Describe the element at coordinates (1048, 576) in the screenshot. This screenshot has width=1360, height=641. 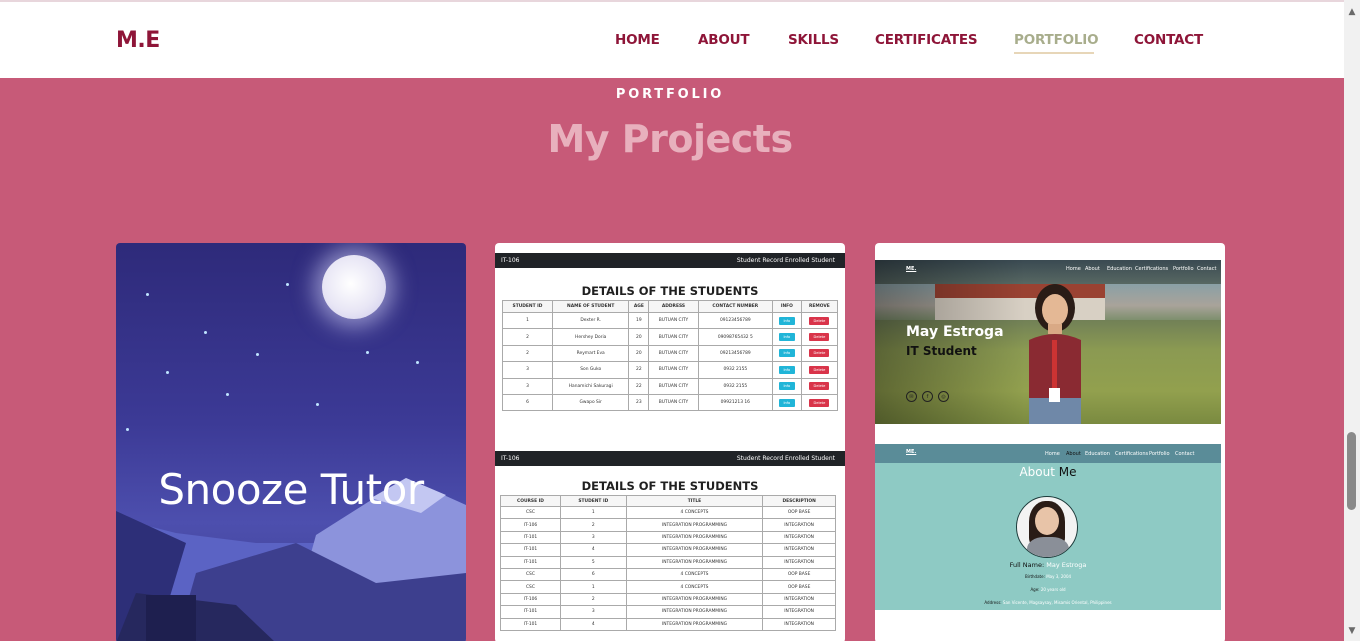
I see `birthdate-line: Birthdate: May 3, 2004` at that location.